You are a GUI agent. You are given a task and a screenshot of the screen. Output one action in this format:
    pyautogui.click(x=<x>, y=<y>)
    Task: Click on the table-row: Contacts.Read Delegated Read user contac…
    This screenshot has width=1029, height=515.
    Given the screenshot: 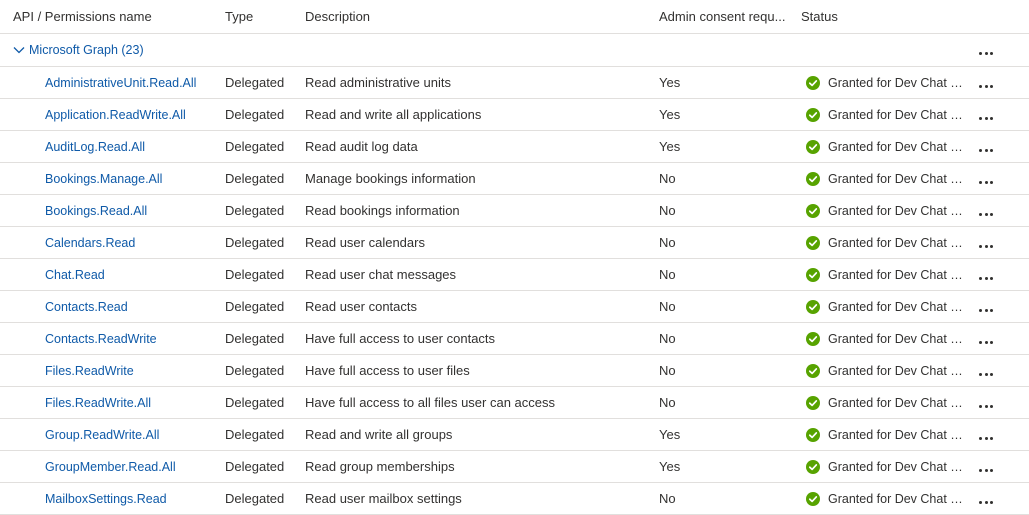 What is the action you would take?
    pyautogui.click(x=514, y=307)
    